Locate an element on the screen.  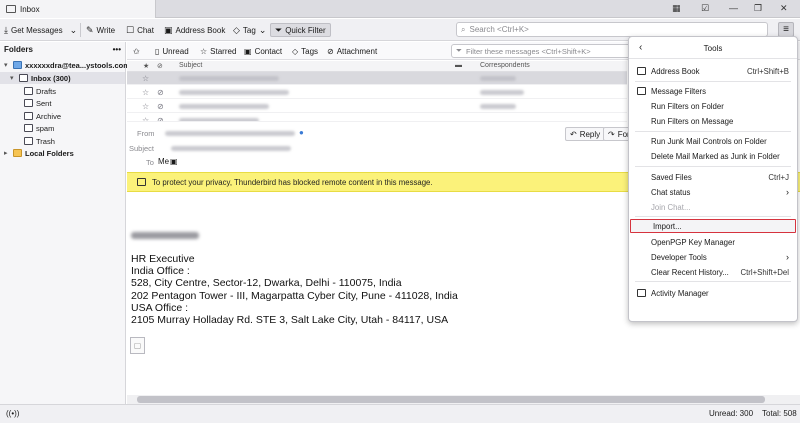
menu-item-run-filters-message: Run Filters on Message is located at coordinates (713, 121).